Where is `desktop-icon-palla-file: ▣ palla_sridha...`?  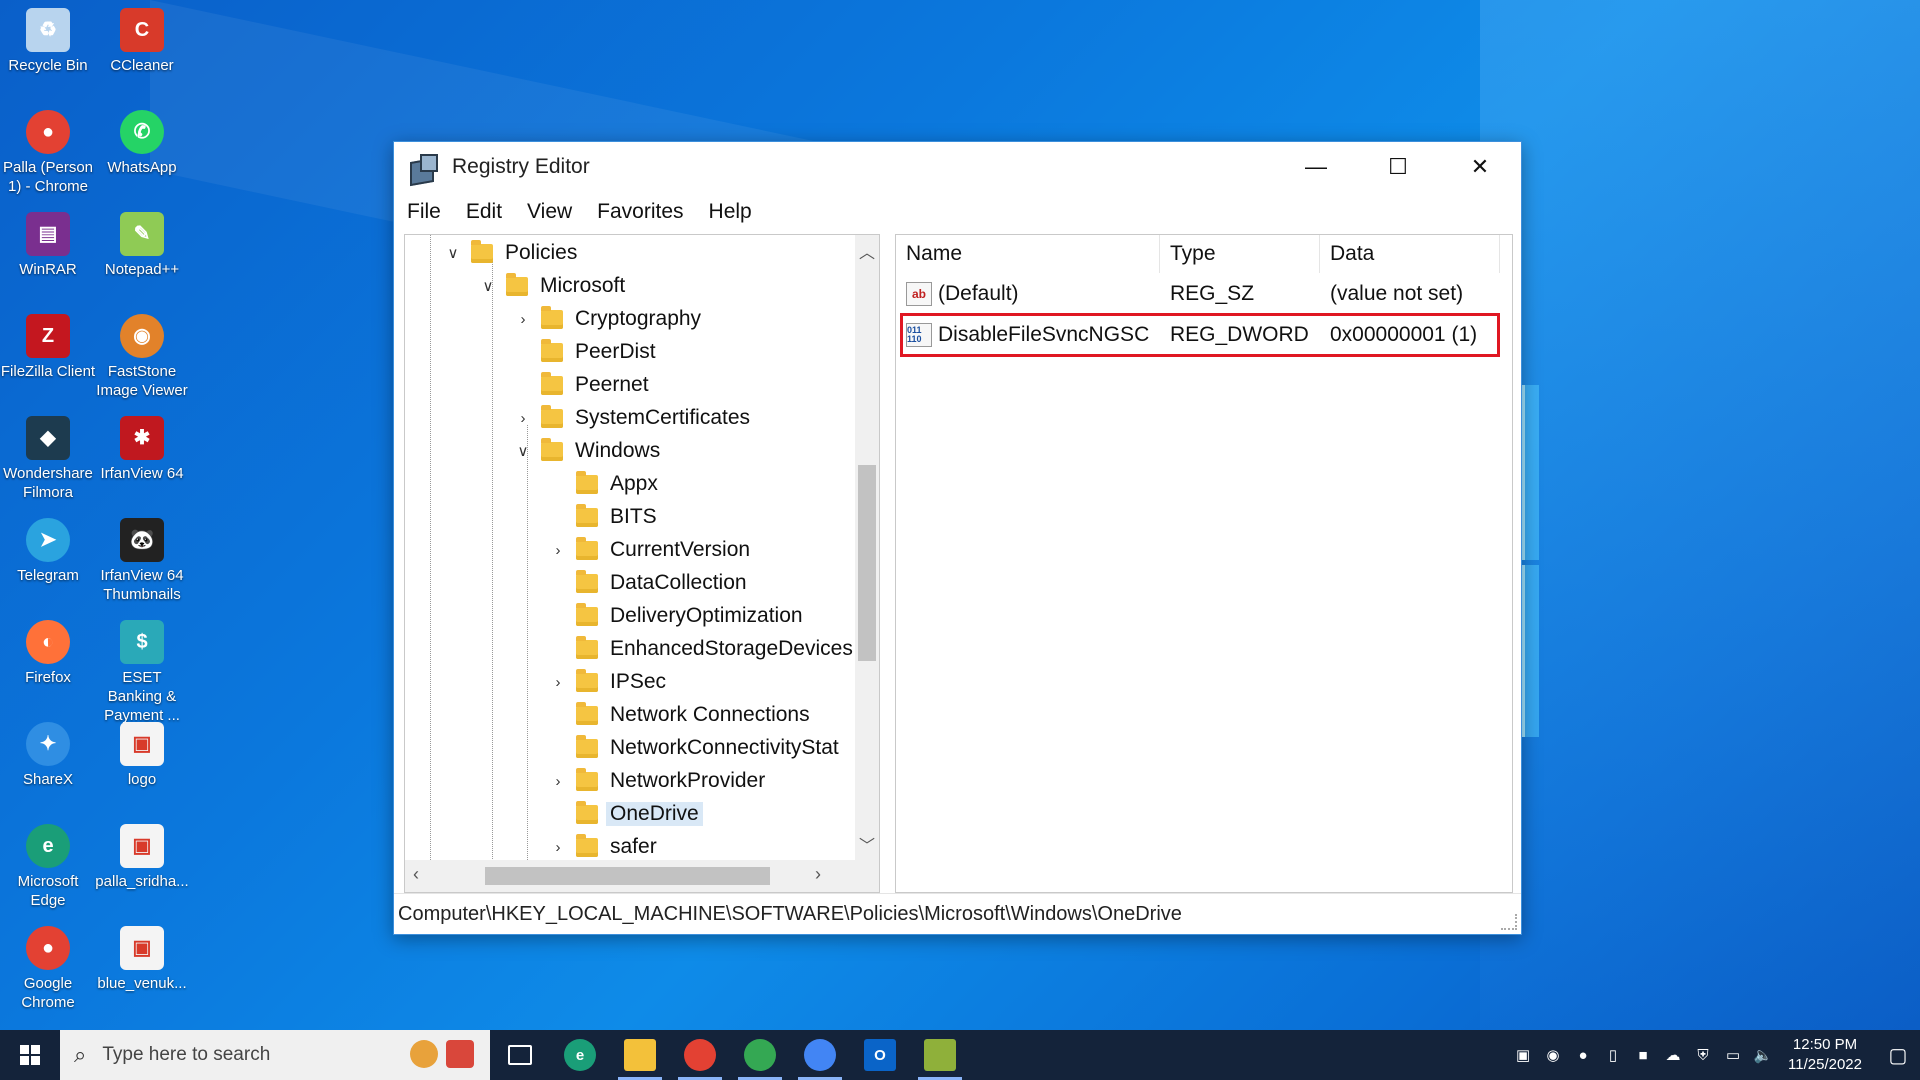
desktop-icon-palla-file: ▣ palla_sridha... is located at coordinates (142, 857).